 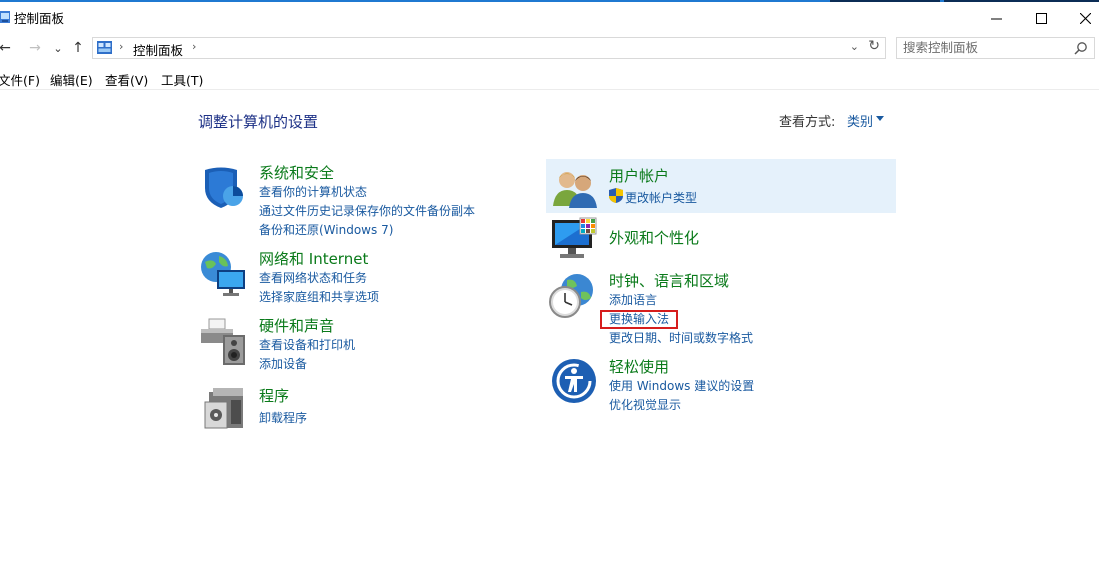 What do you see at coordinates (860, 120) in the screenshot?
I see `view-by-dropdown: 类别` at bounding box center [860, 120].